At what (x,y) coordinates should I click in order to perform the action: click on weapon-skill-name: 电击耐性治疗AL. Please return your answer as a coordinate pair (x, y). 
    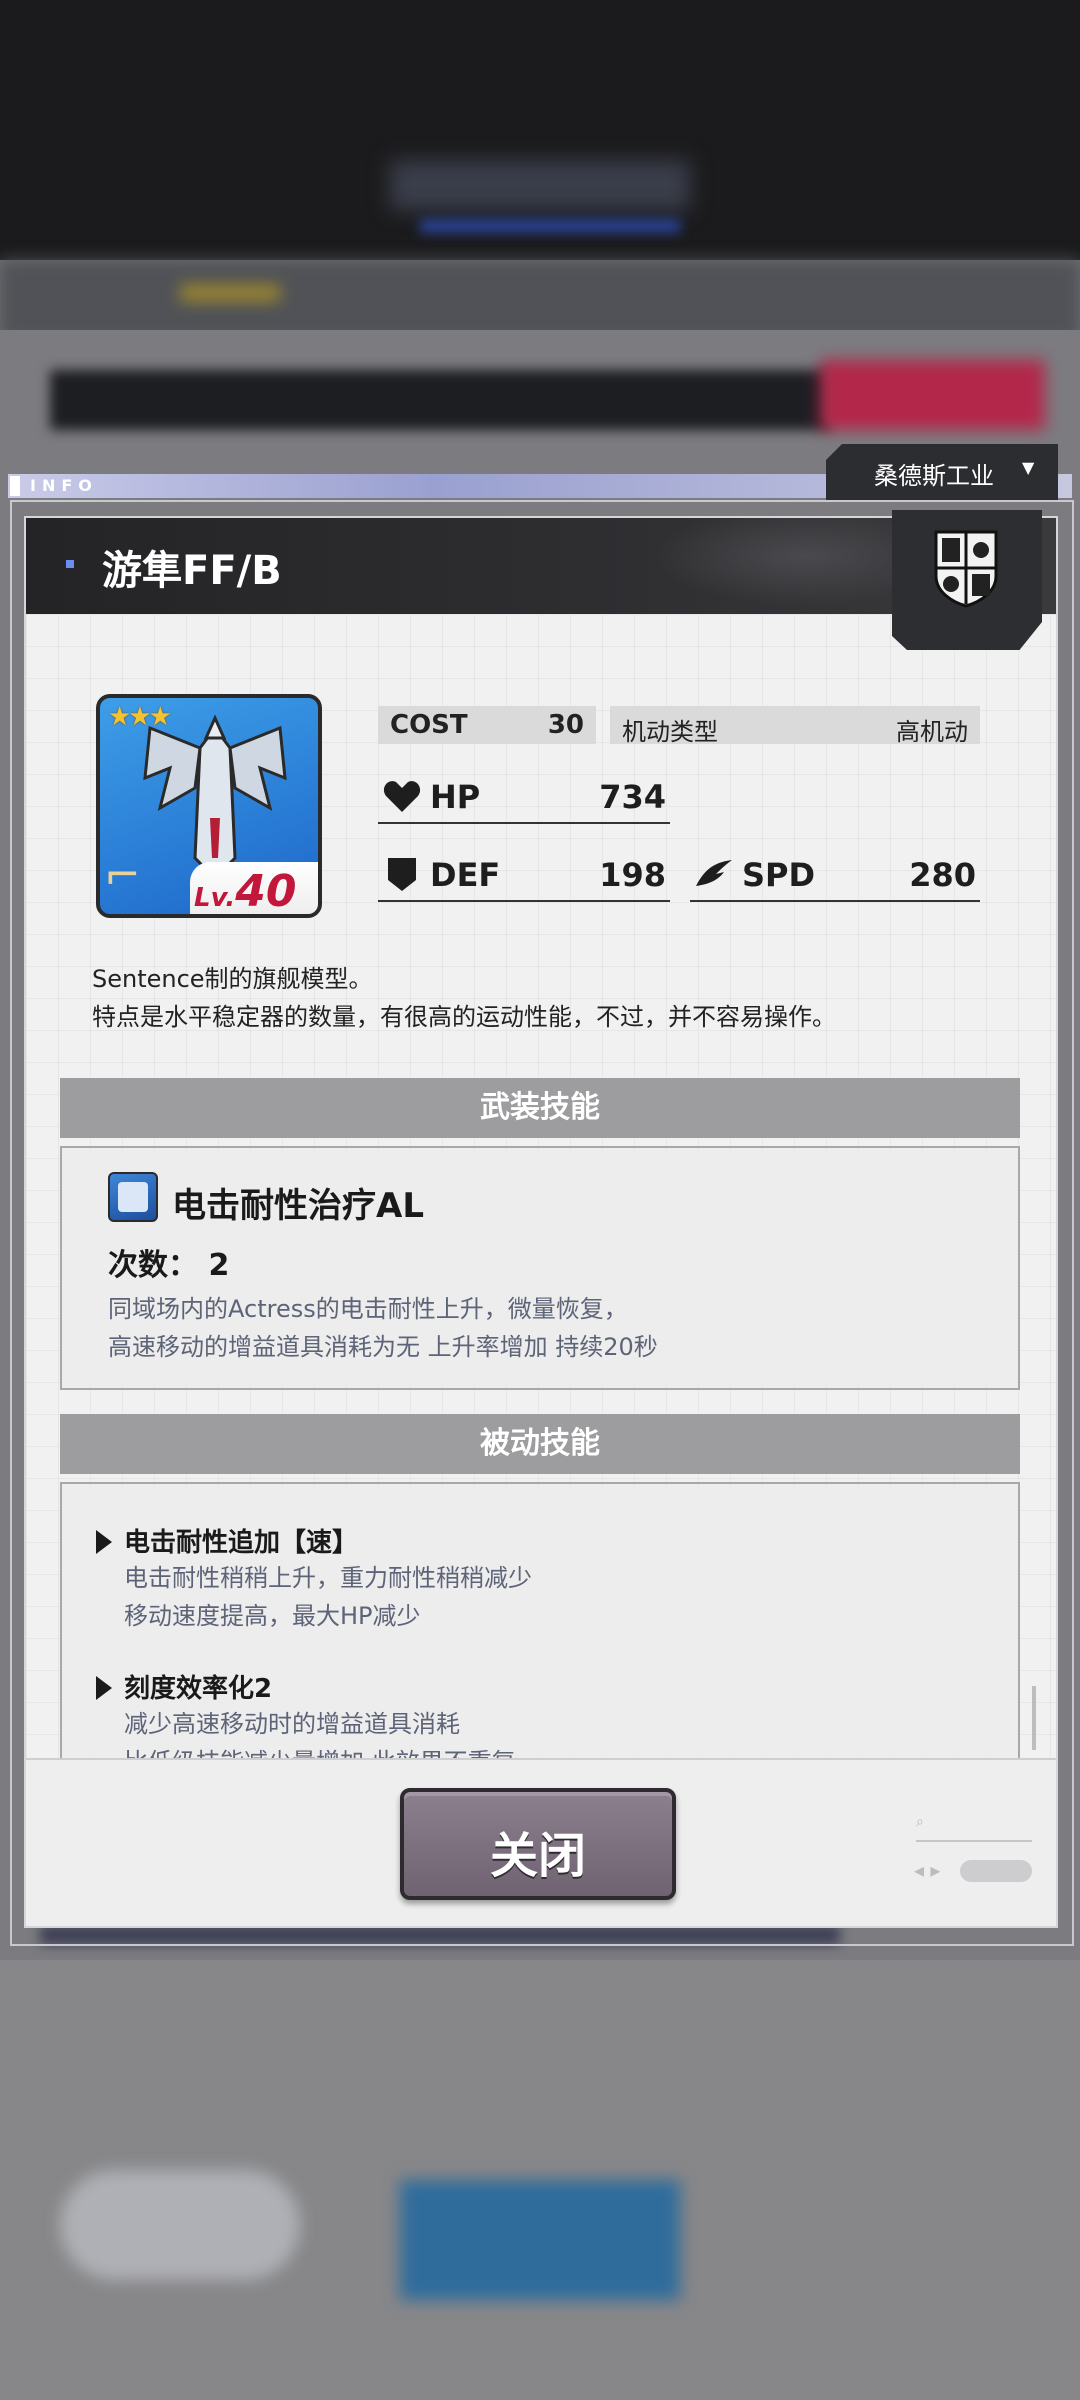
    Looking at the image, I should click on (298, 1206).